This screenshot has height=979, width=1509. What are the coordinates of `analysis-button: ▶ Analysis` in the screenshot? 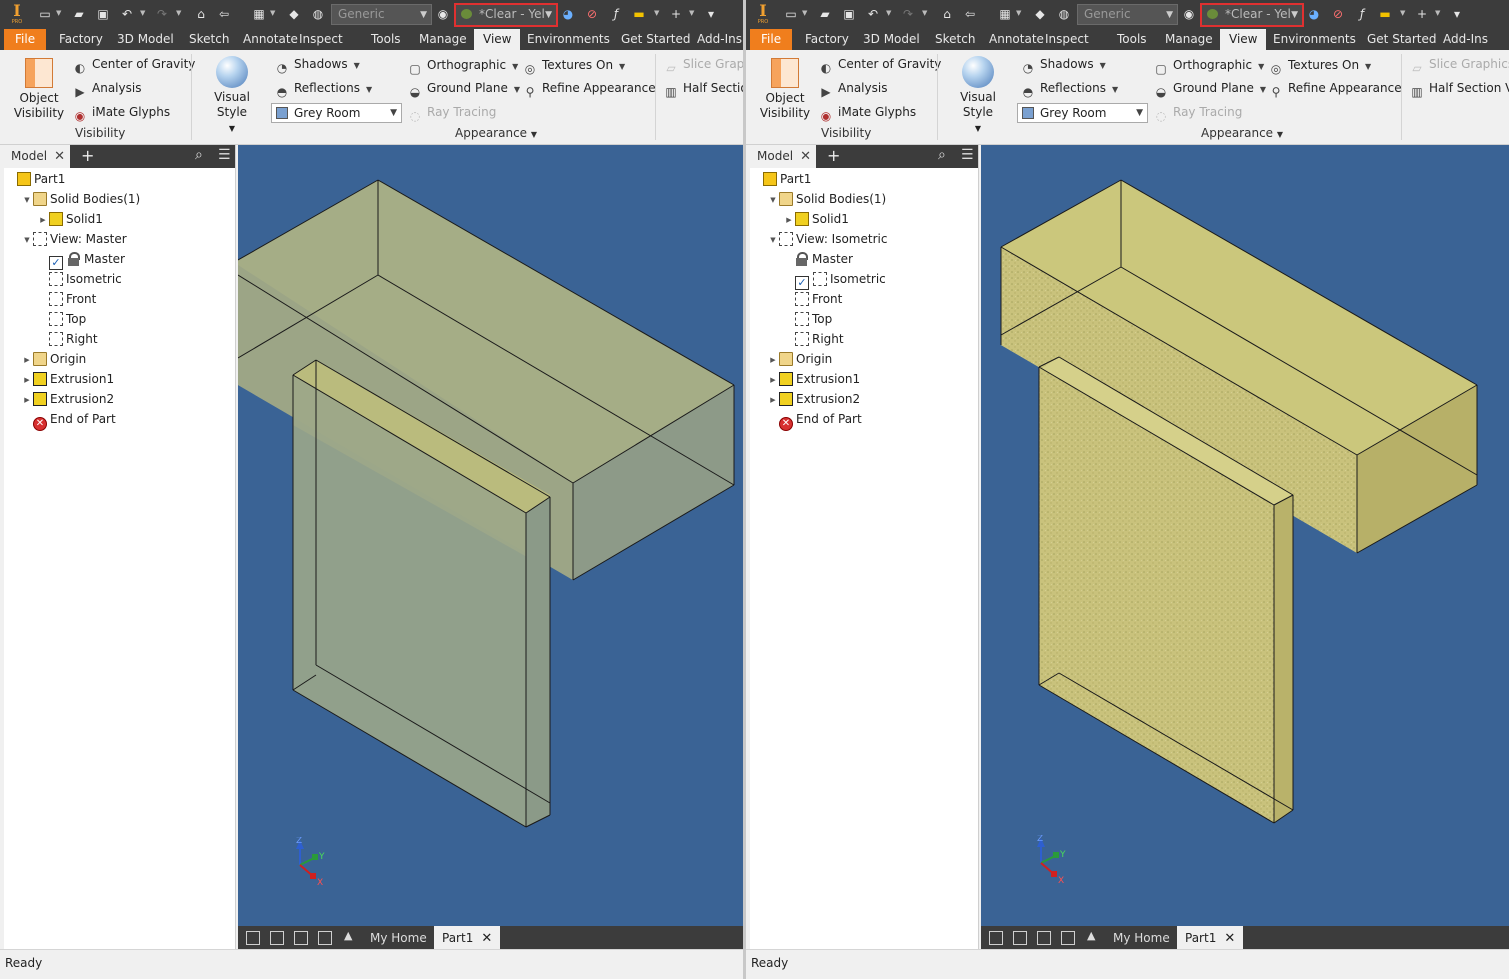 It's located at (106, 90).